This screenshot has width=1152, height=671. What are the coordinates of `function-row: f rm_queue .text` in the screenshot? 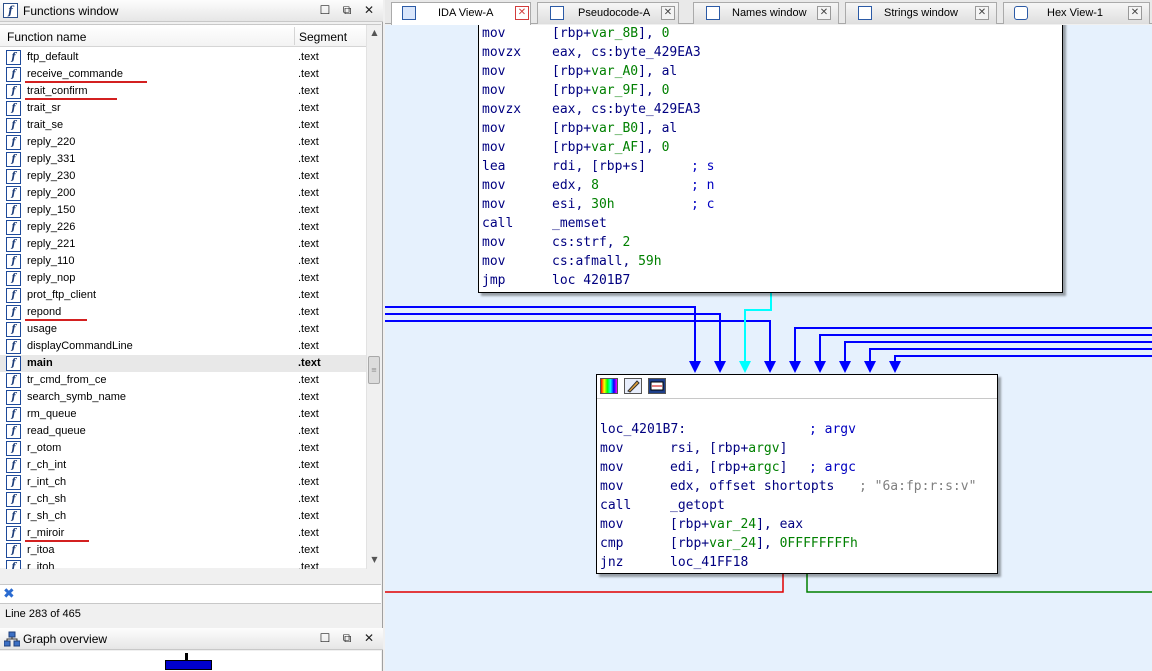 It's located at (183, 414).